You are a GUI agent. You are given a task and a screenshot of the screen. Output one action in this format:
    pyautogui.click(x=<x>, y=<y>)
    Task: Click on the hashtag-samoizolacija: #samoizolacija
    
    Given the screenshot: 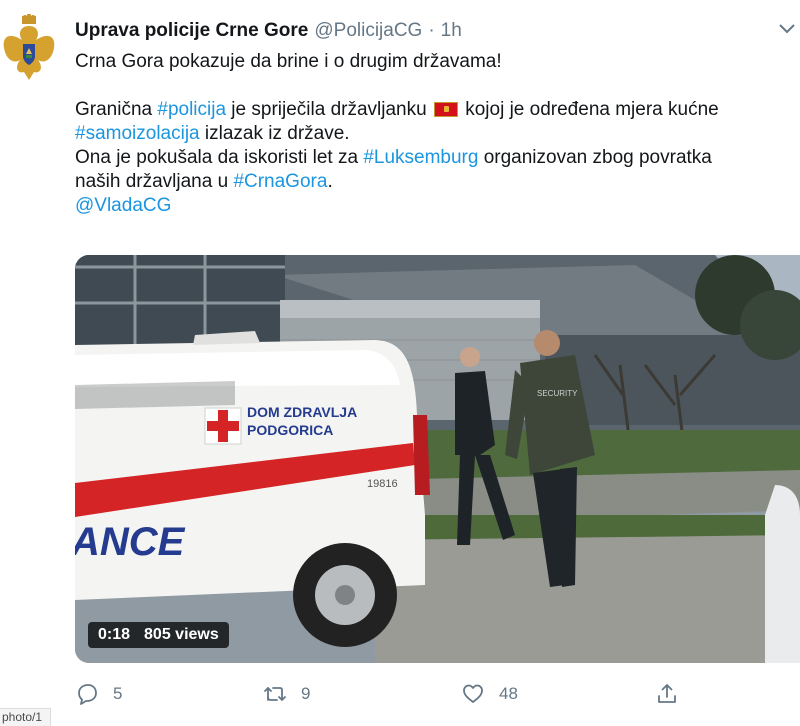 What is the action you would take?
    pyautogui.click(x=137, y=133)
    